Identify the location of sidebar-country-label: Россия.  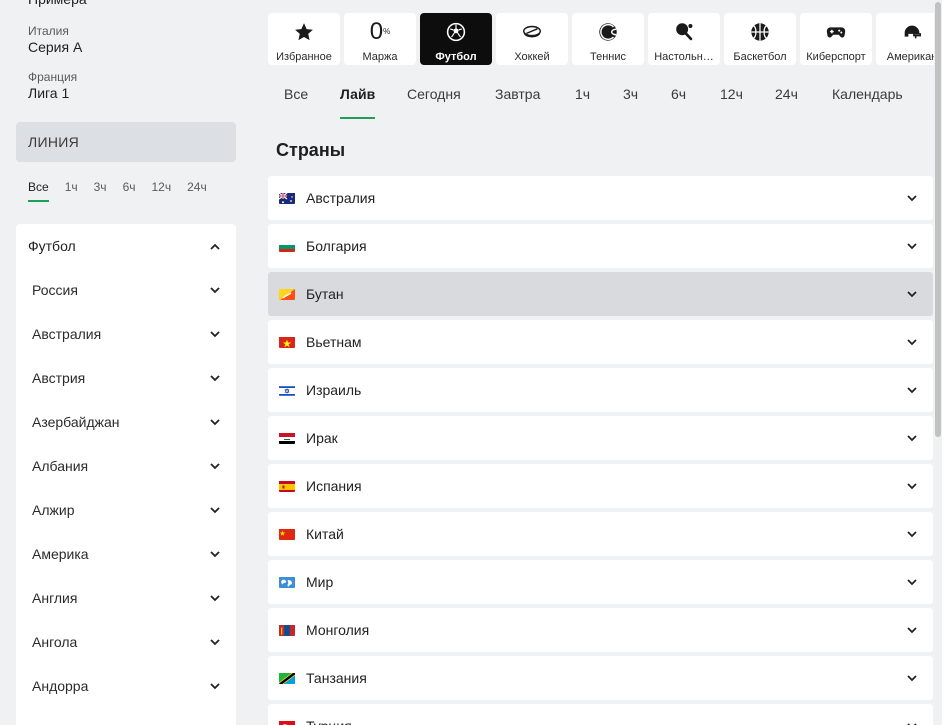
(55, 290).